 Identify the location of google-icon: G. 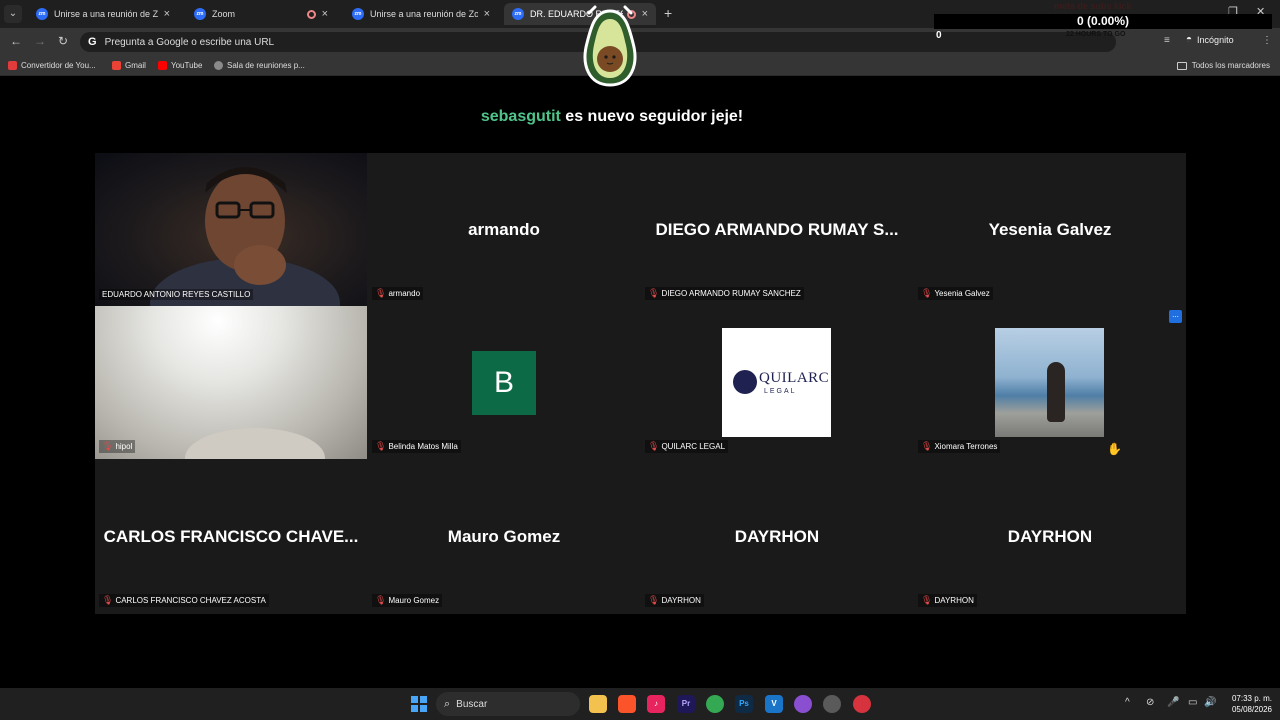
(92, 42).